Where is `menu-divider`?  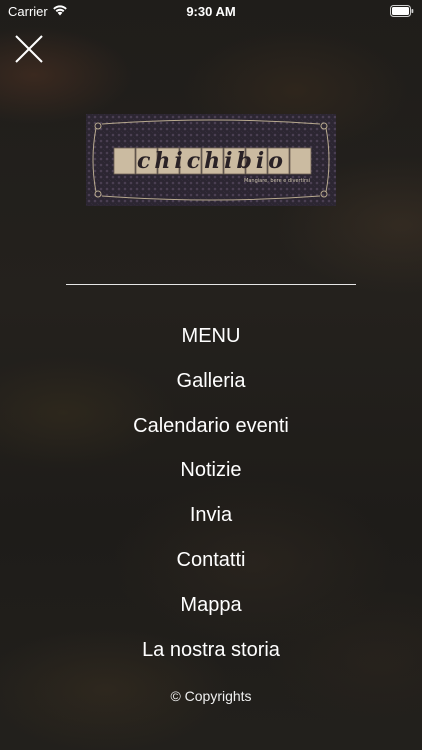
menu-divider is located at coordinates (211, 284).